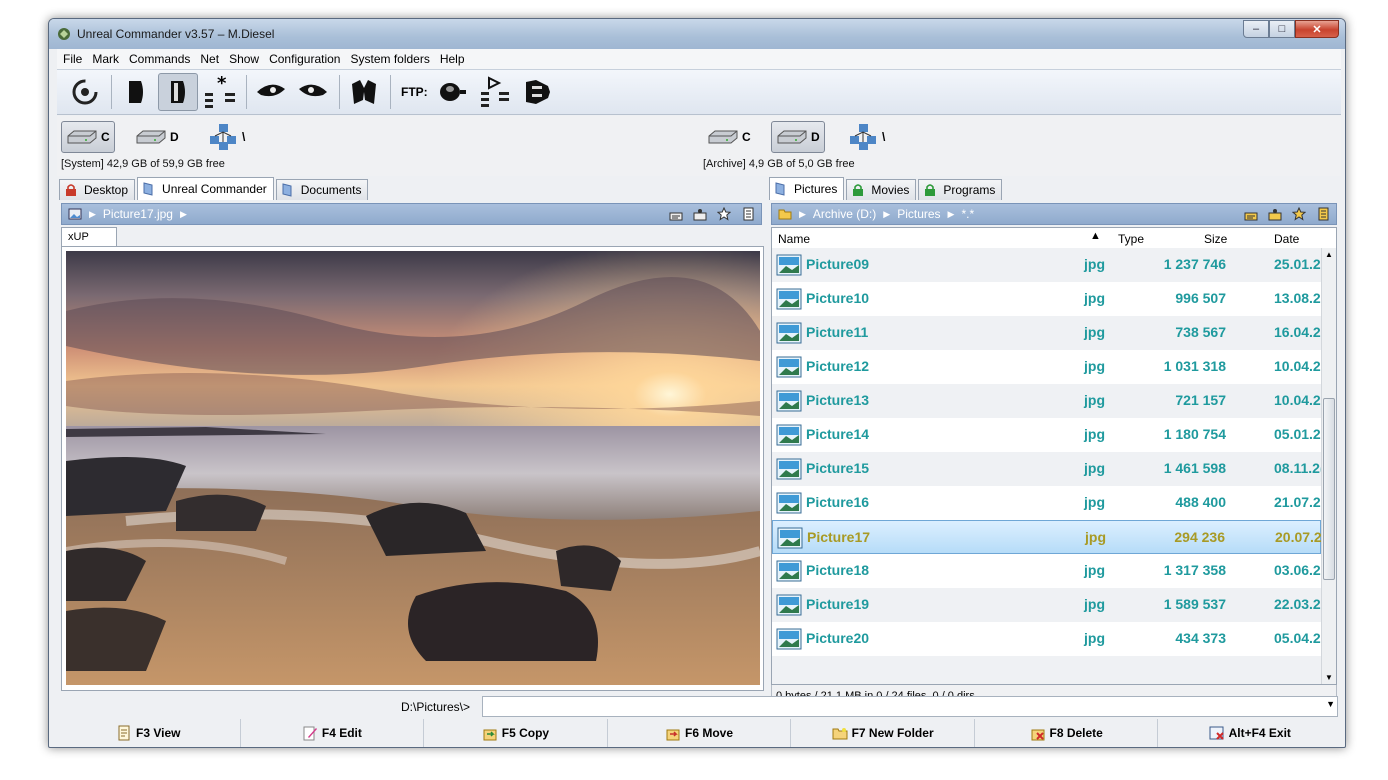  I want to click on right-drive-c: C, so click(729, 137).